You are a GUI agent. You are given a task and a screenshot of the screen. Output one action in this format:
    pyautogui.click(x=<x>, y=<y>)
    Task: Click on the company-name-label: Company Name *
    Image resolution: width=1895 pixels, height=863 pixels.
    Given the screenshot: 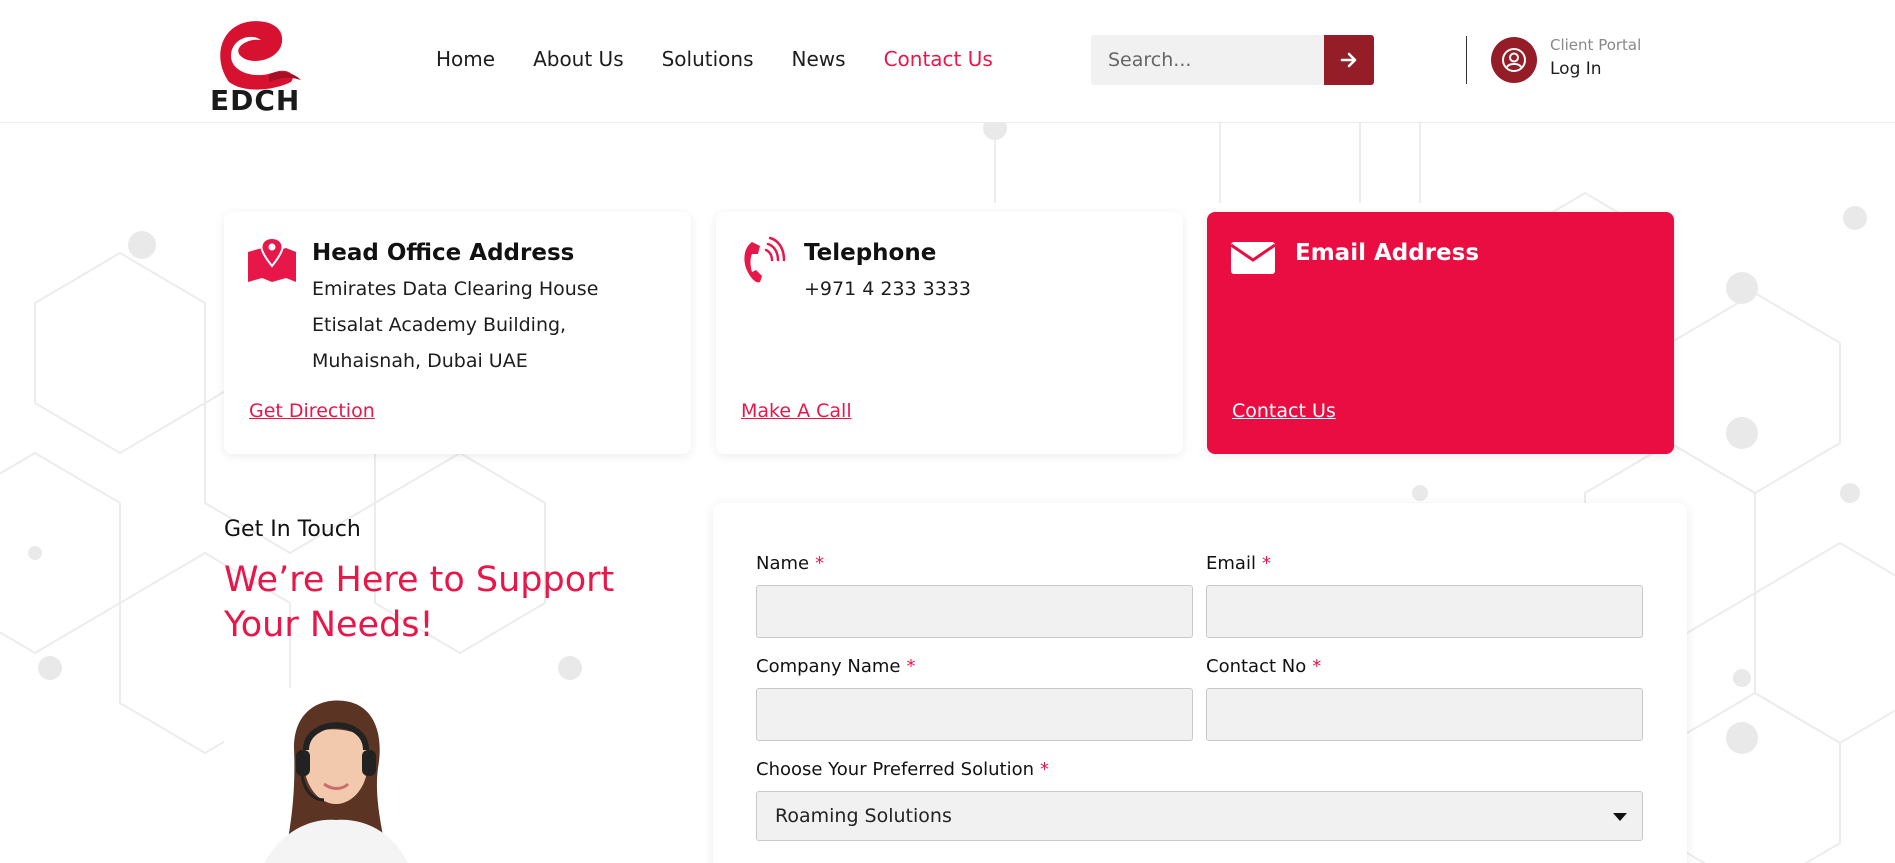 What is the action you would take?
    pyautogui.click(x=836, y=666)
    